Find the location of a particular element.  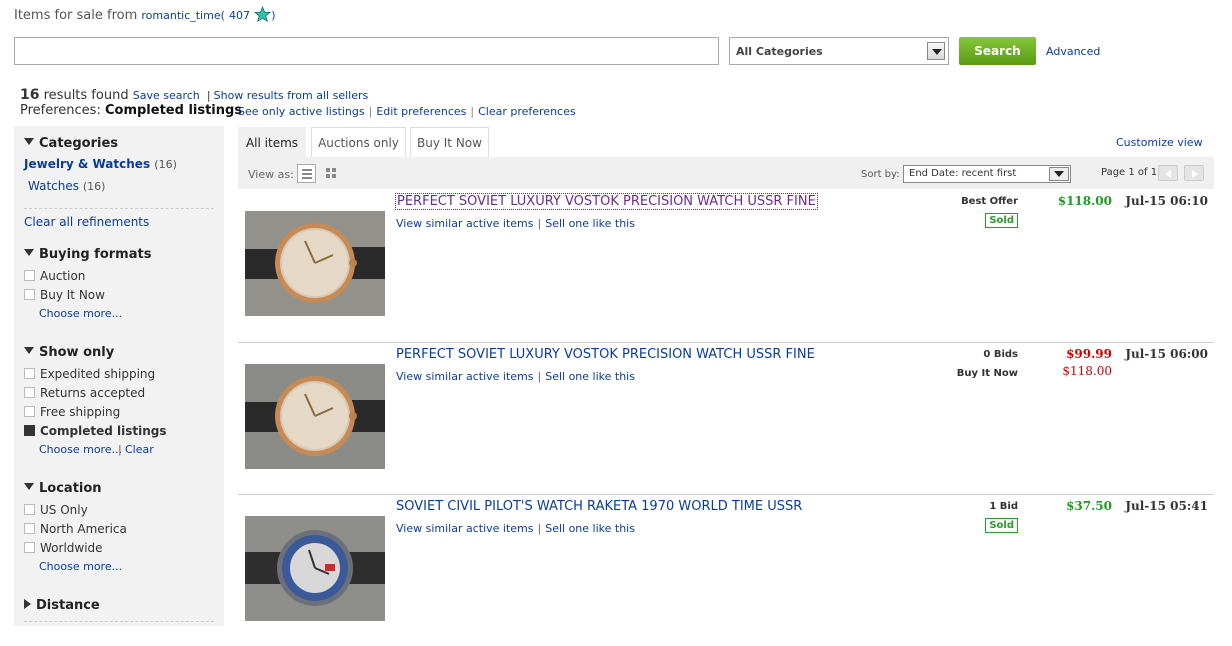

seller-link: romantic_time is located at coordinates (180, 15).